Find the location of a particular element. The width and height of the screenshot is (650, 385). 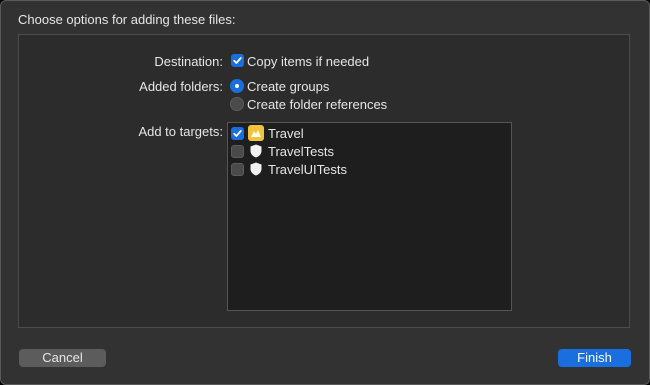

target-name: TravelUITests is located at coordinates (307, 169).